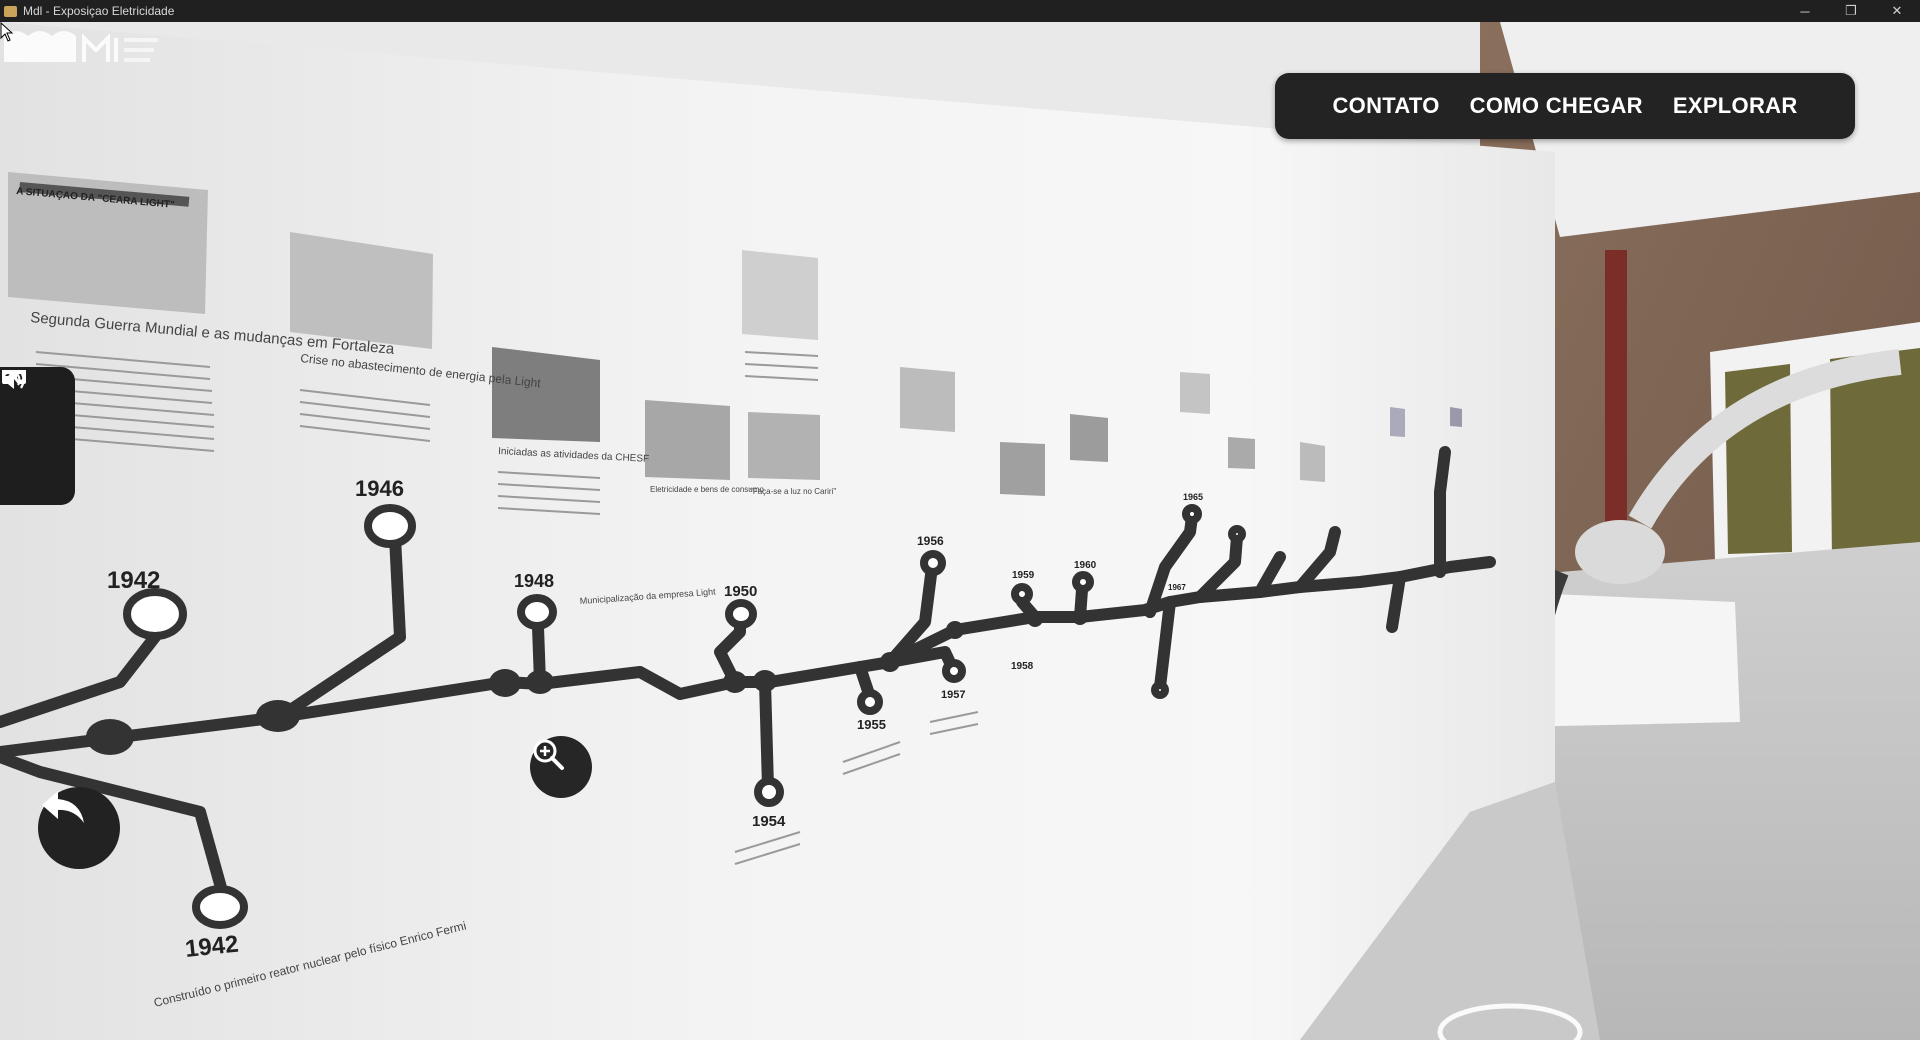 This screenshot has height=1040, width=1920. What do you see at coordinates (1851, 11) in the screenshot?
I see `maximize-button: ❐` at bounding box center [1851, 11].